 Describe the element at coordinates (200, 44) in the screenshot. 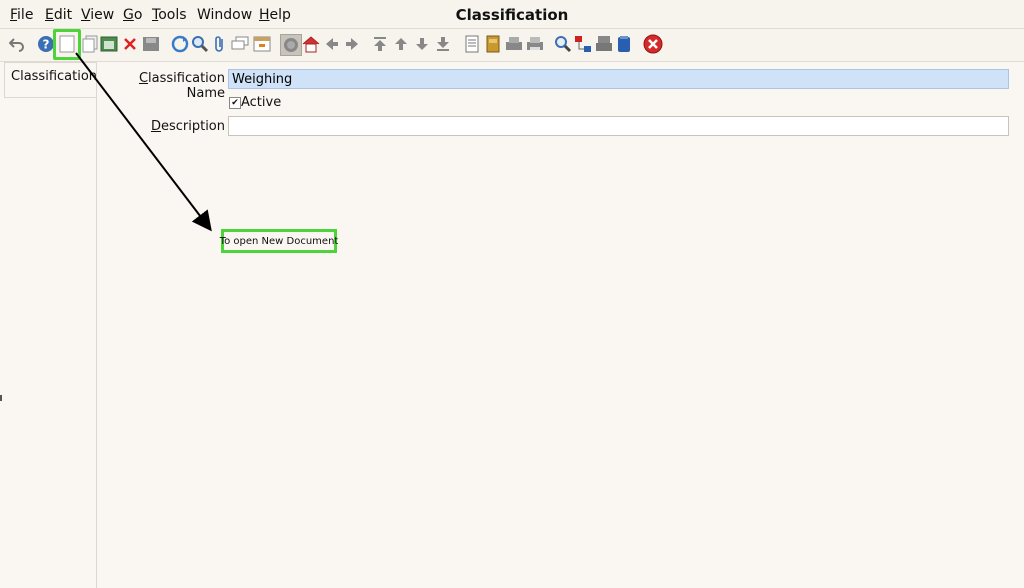

I see `find-icon` at that location.